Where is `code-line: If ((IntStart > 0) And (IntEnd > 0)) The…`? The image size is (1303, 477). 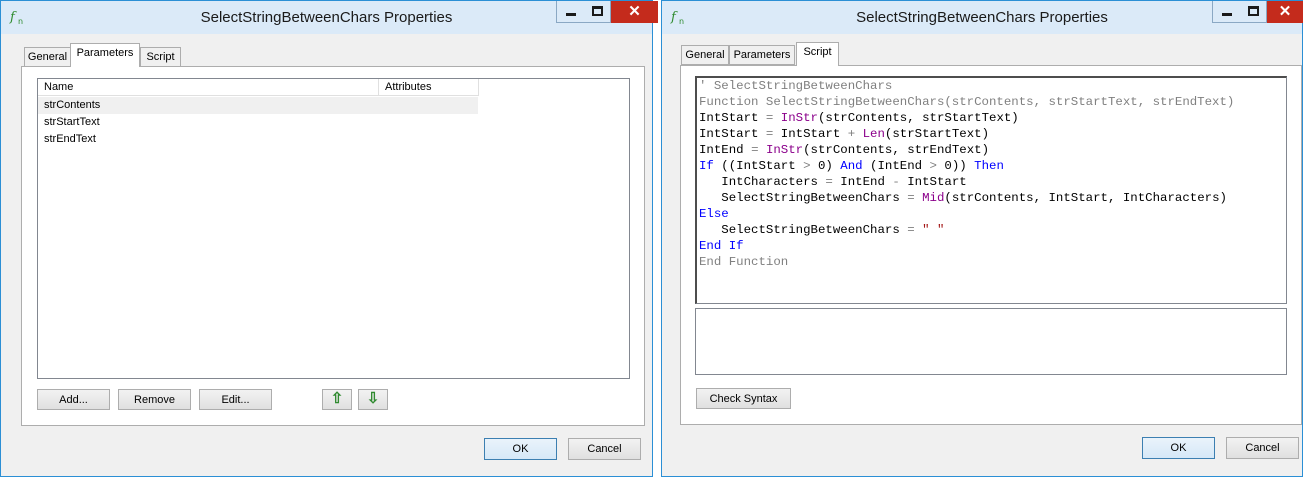
code-line: If ((IntStart > 0) And (IntEnd > 0)) The… is located at coordinates (991, 166).